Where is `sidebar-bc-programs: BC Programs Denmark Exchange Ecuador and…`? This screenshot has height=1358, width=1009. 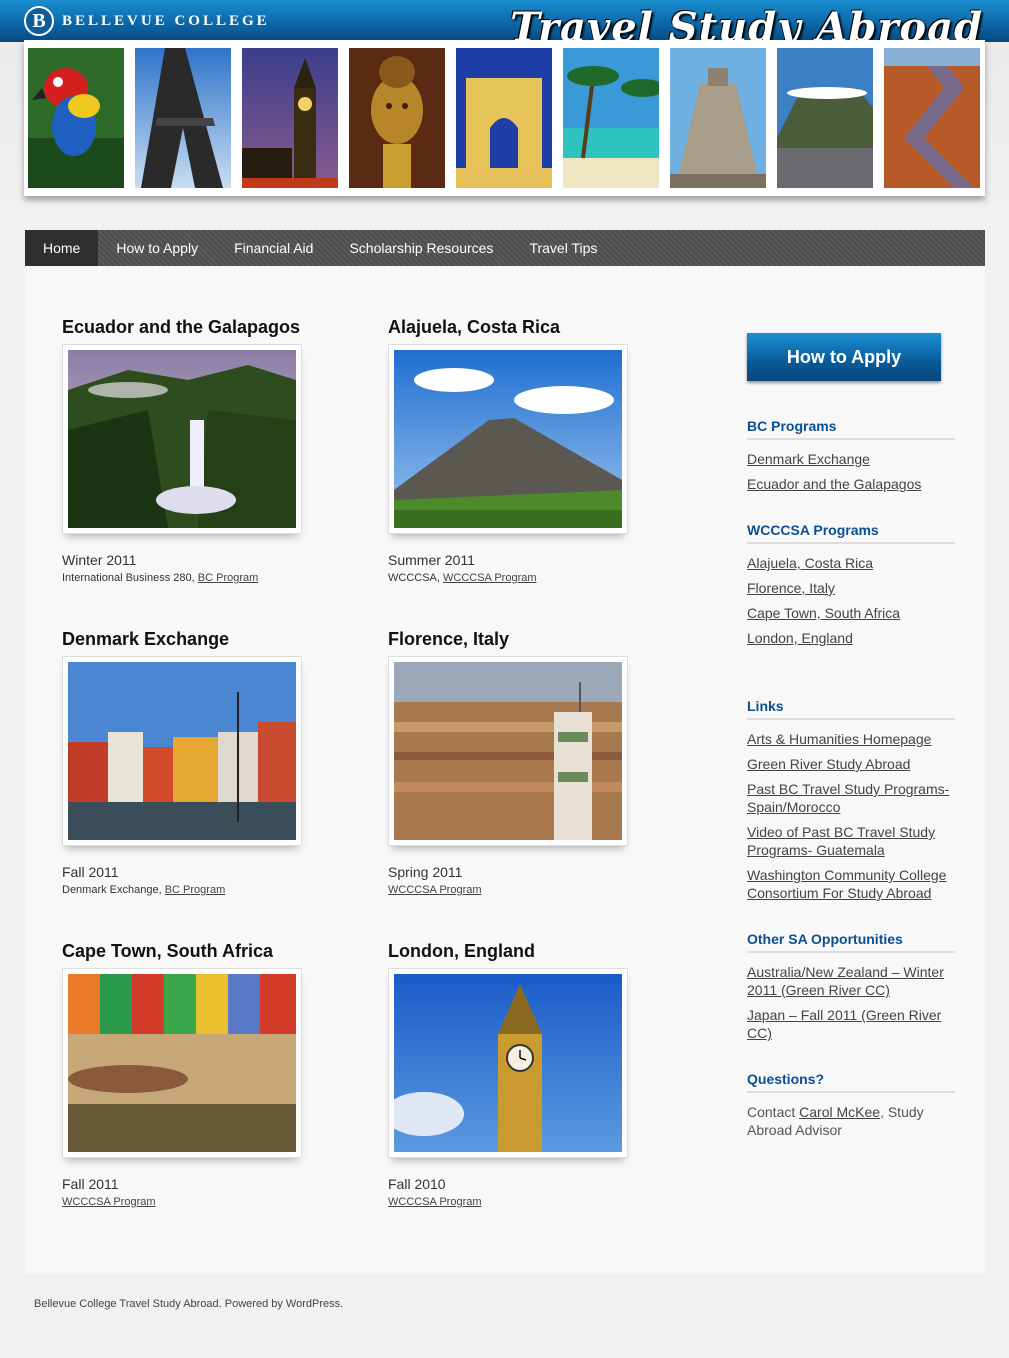 sidebar-bc-programs: BC Programs Denmark Exchange Ecuador and… is located at coordinates (851, 459).